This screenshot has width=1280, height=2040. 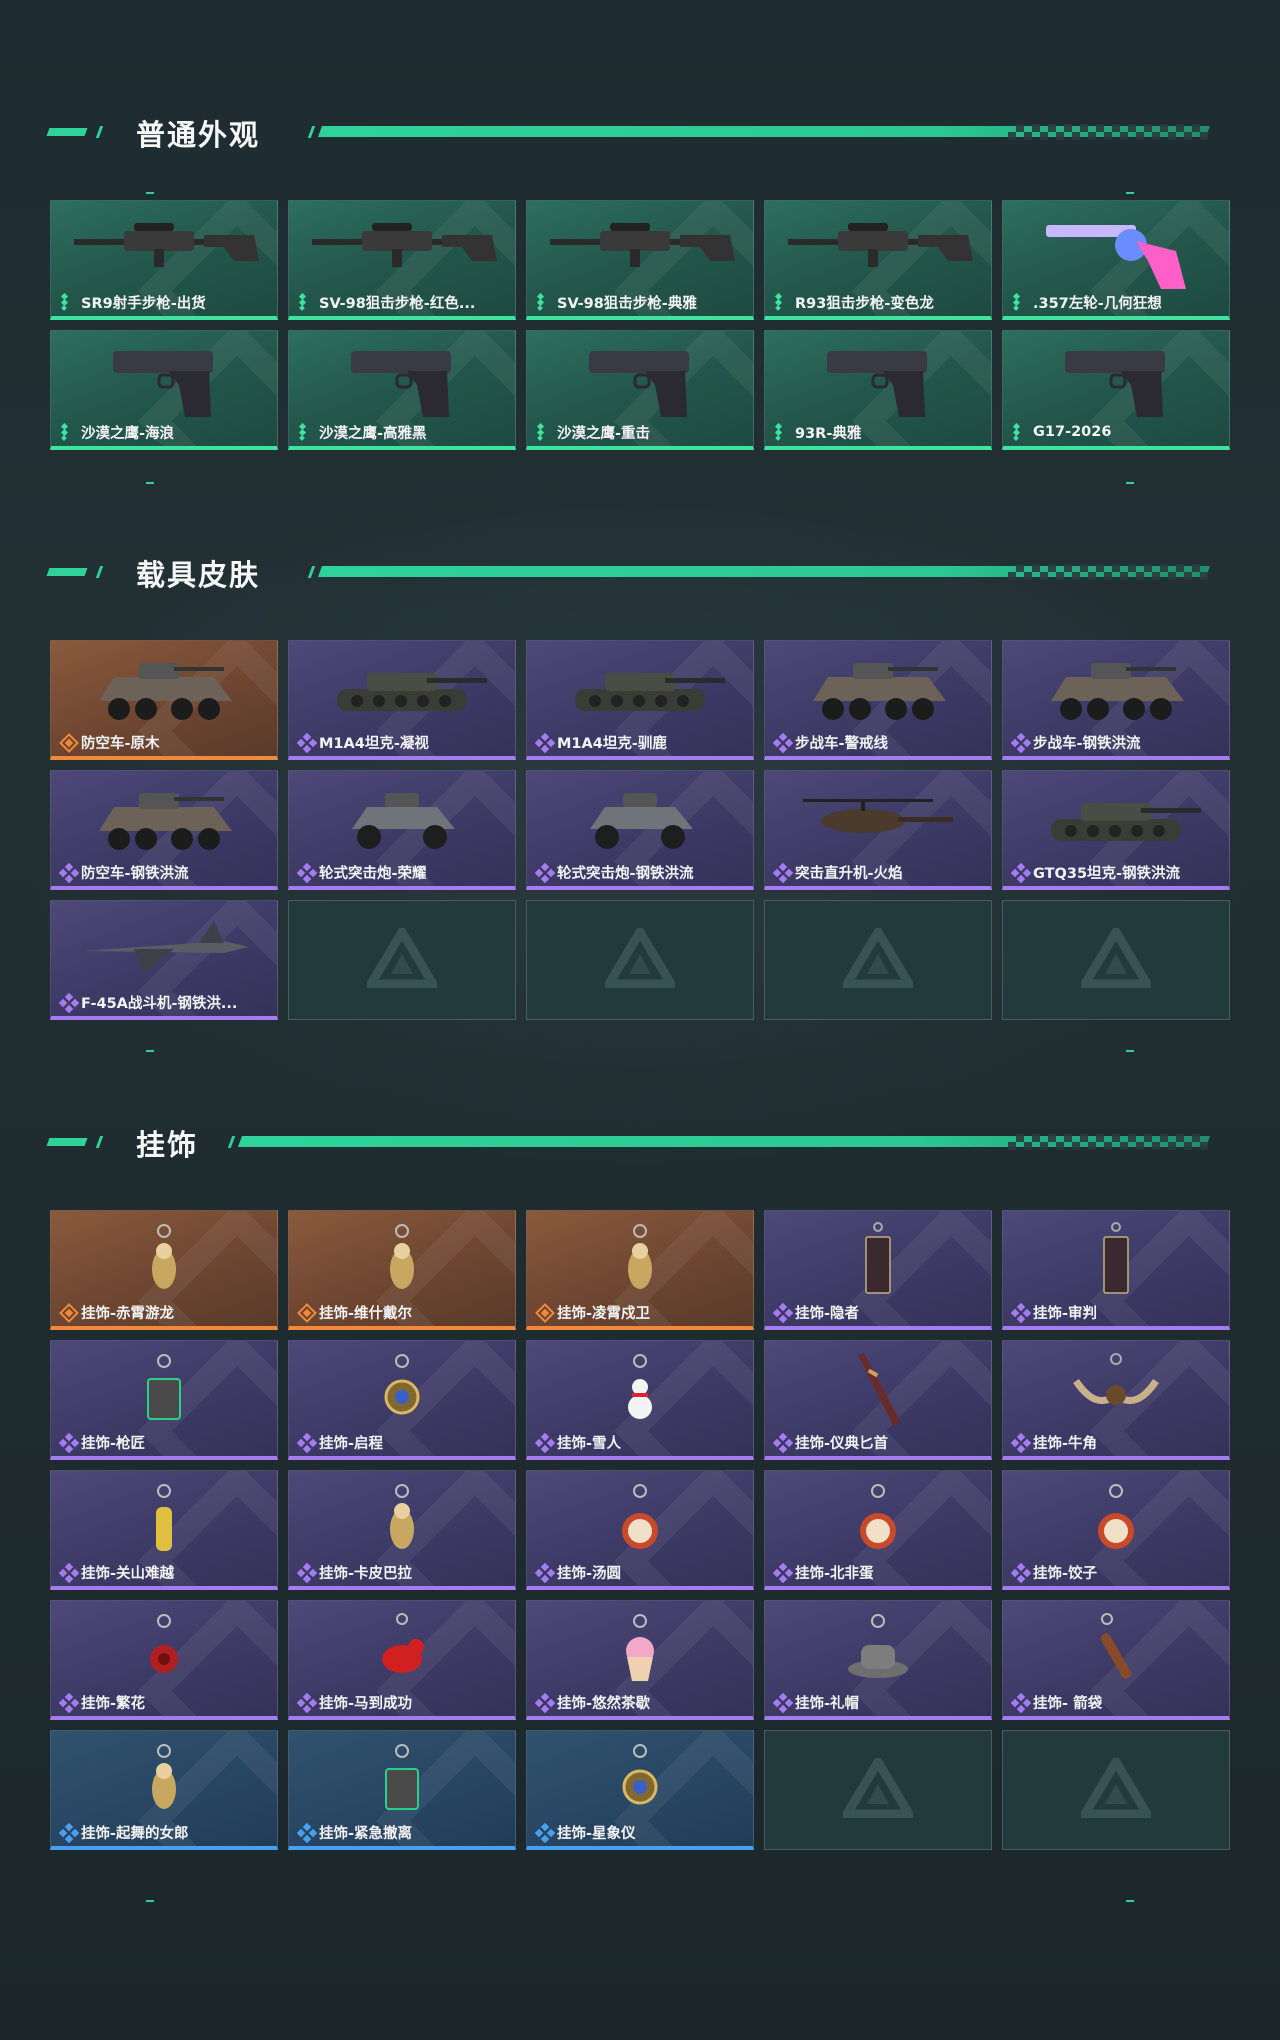 I want to click on item-label: 挂饰-仪典匕首, so click(x=830, y=1442).